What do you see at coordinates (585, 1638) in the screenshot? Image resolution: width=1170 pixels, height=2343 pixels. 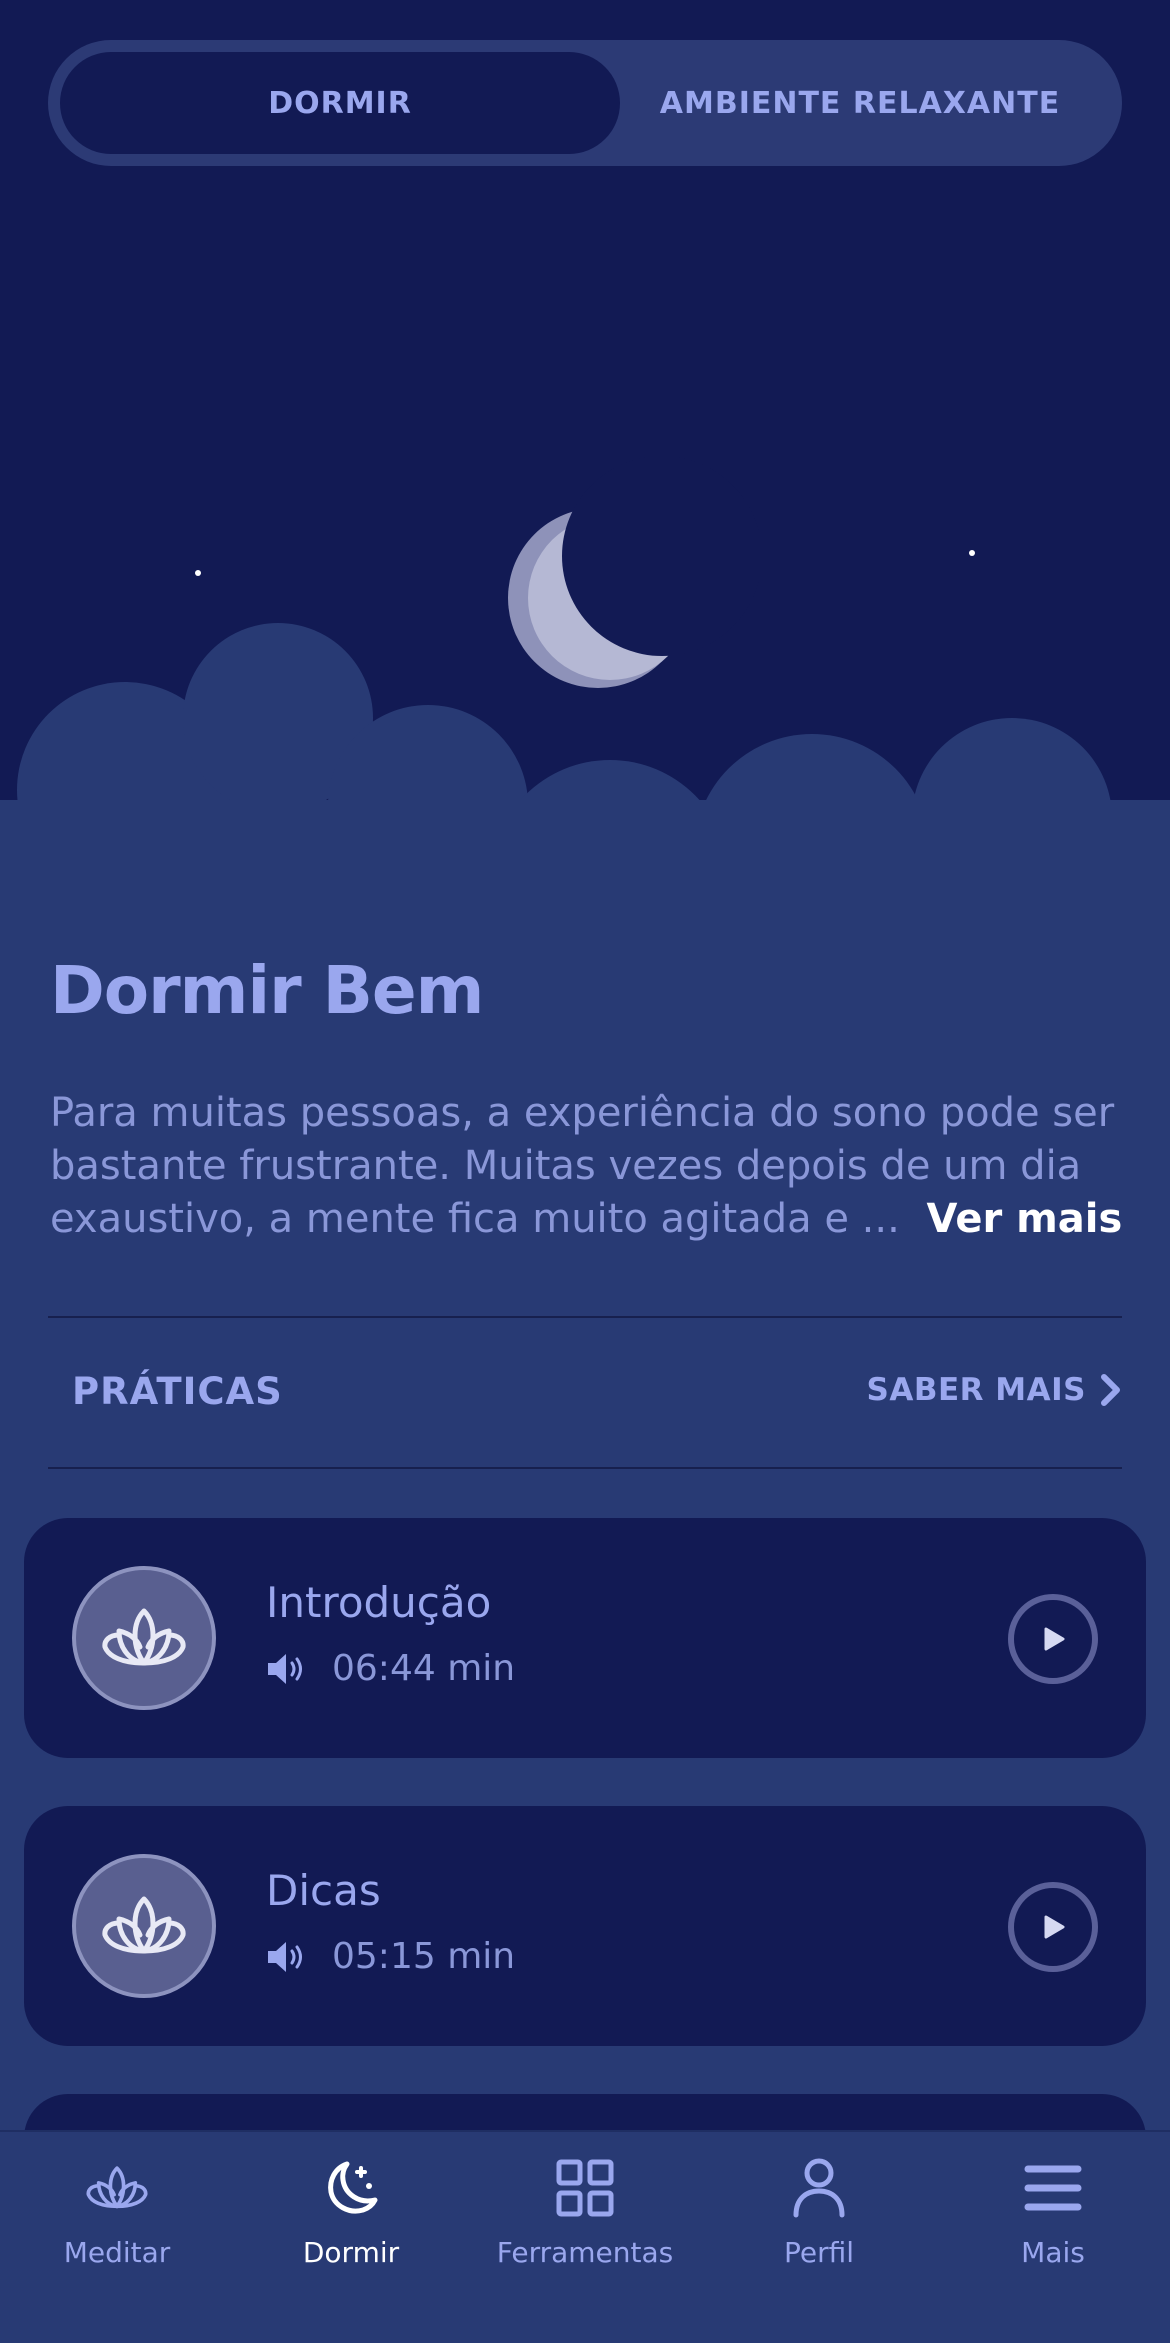 I see `practice-card: Introdução 06:44 min` at bounding box center [585, 1638].